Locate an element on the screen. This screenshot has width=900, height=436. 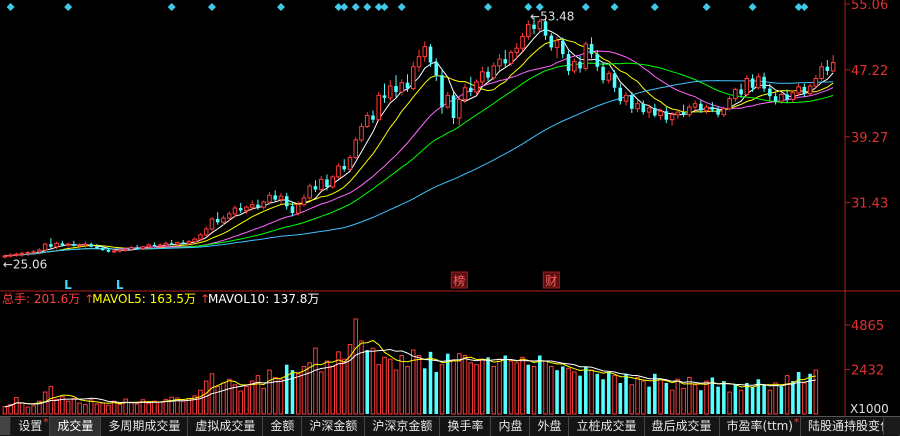
tab-pe-ttm: 市盈率(ttm) * is located at coordinates (760, 426).